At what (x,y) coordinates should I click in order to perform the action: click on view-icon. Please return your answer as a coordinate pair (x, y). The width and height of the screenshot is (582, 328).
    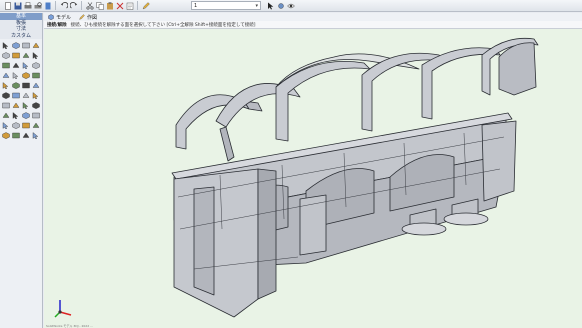
    Looking at the image, I should click on (290, 5).